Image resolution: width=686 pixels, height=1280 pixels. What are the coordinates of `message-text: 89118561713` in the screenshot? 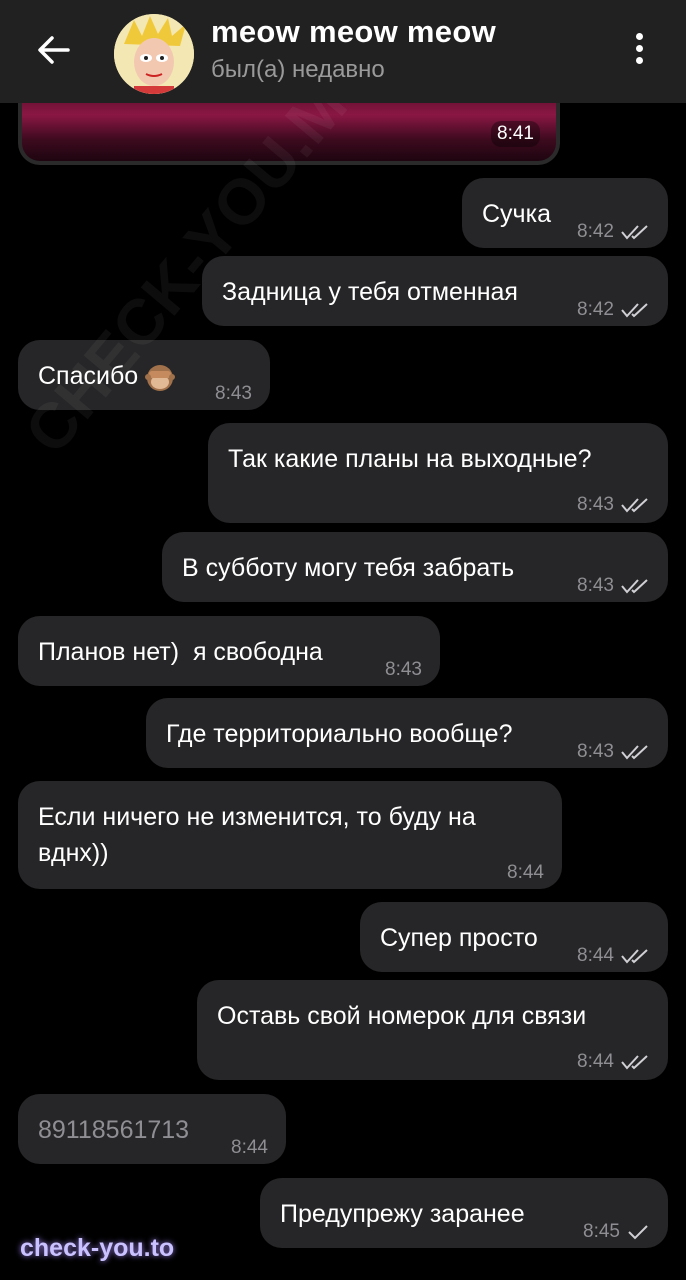 It's located at (114, 1130).